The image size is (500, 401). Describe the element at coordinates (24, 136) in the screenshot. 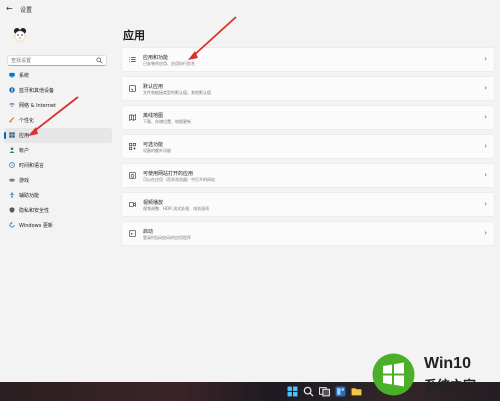

I see `sidebar-item-label: 应用` at that location.